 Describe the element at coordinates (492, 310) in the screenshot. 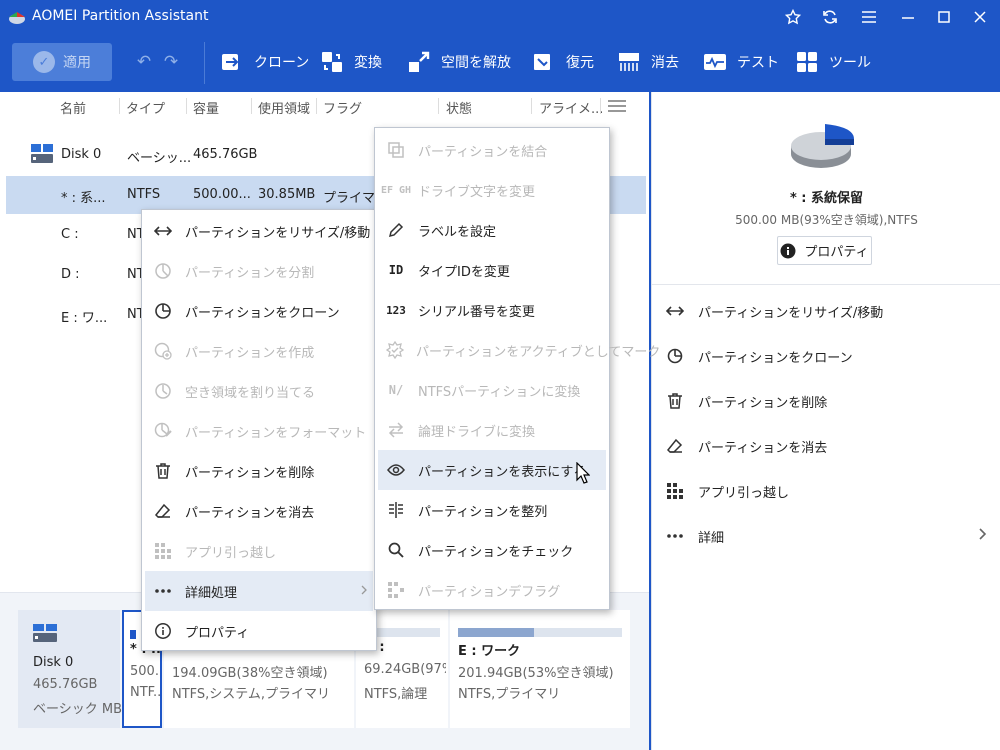

I see `menu-item-change-serial: 123 シリアル番号を変更` at that location.